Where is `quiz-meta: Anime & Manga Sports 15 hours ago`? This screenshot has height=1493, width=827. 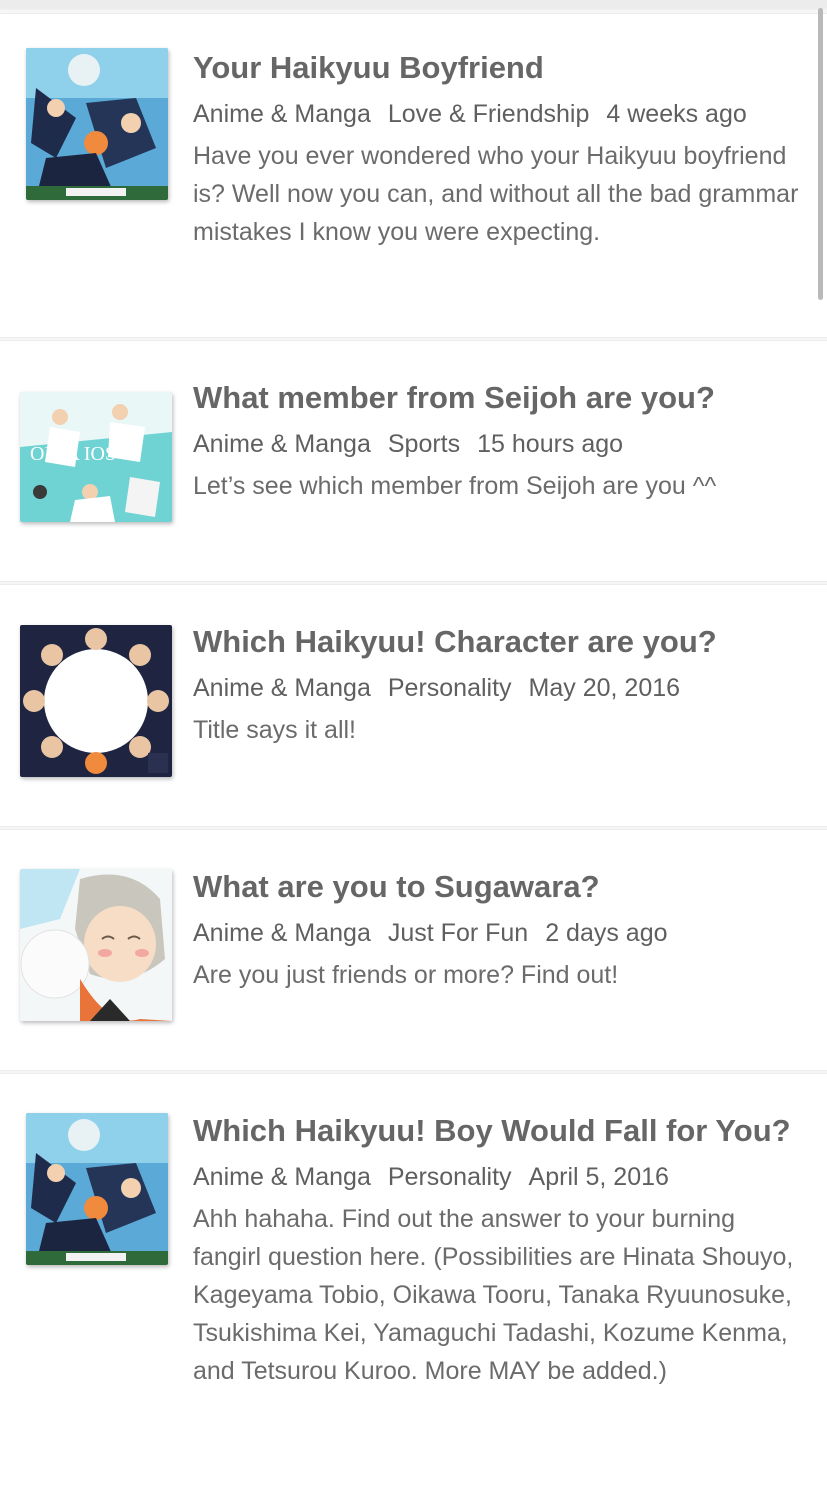
quiz-meta: Anime & Manga Sports 15 hours ago is located at coordinates (498, 444).